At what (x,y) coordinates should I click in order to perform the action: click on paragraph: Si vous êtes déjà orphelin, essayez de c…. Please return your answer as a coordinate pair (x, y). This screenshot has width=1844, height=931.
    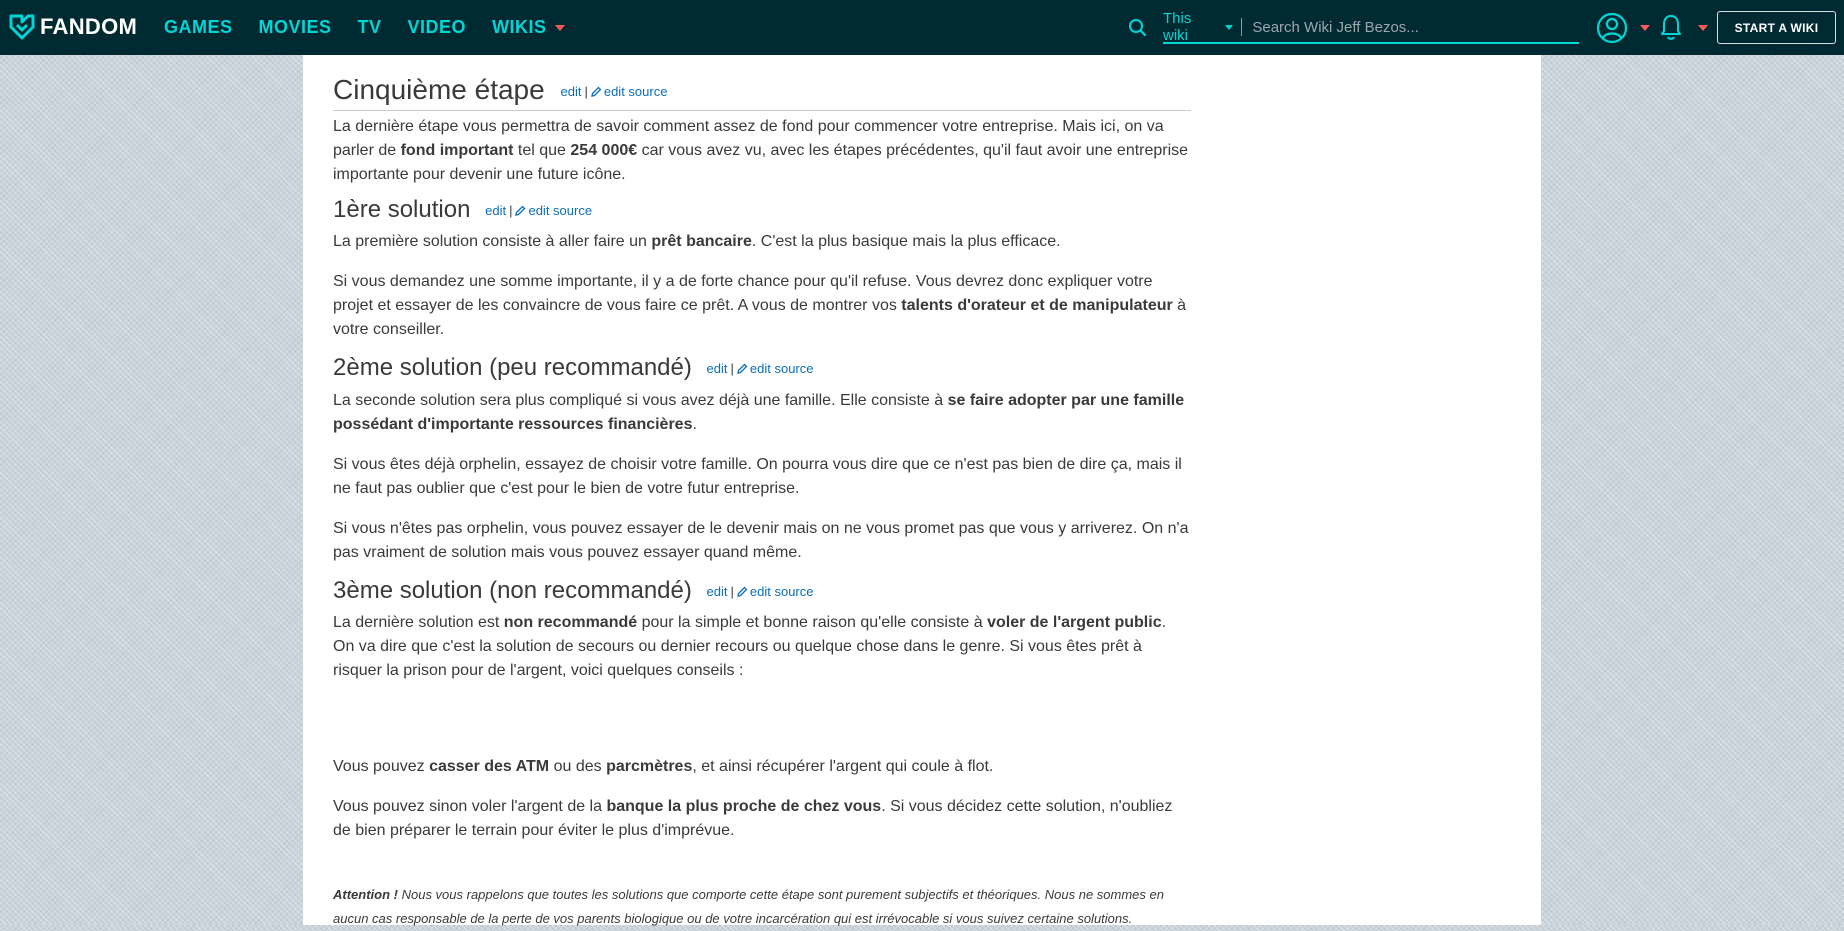
    Looking at the image, I should click on (762, 477).